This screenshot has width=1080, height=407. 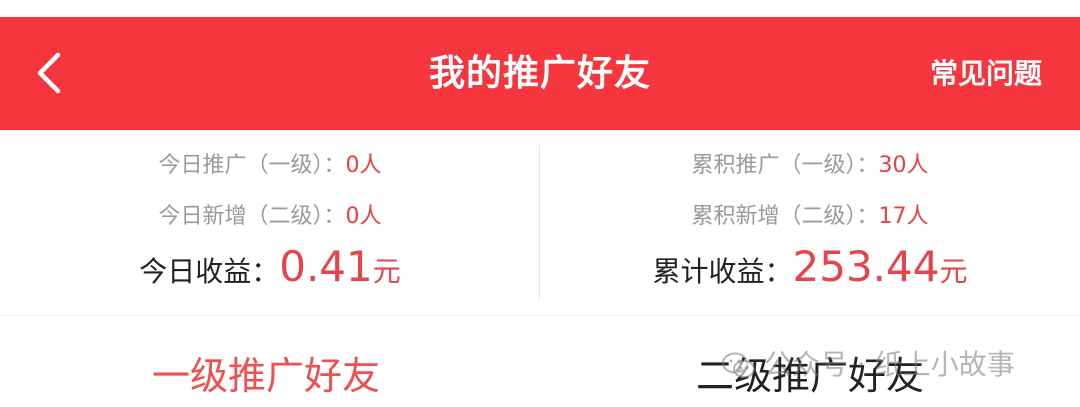 I want to click on faq-button: 常见问题, so click(x=986, y=73).